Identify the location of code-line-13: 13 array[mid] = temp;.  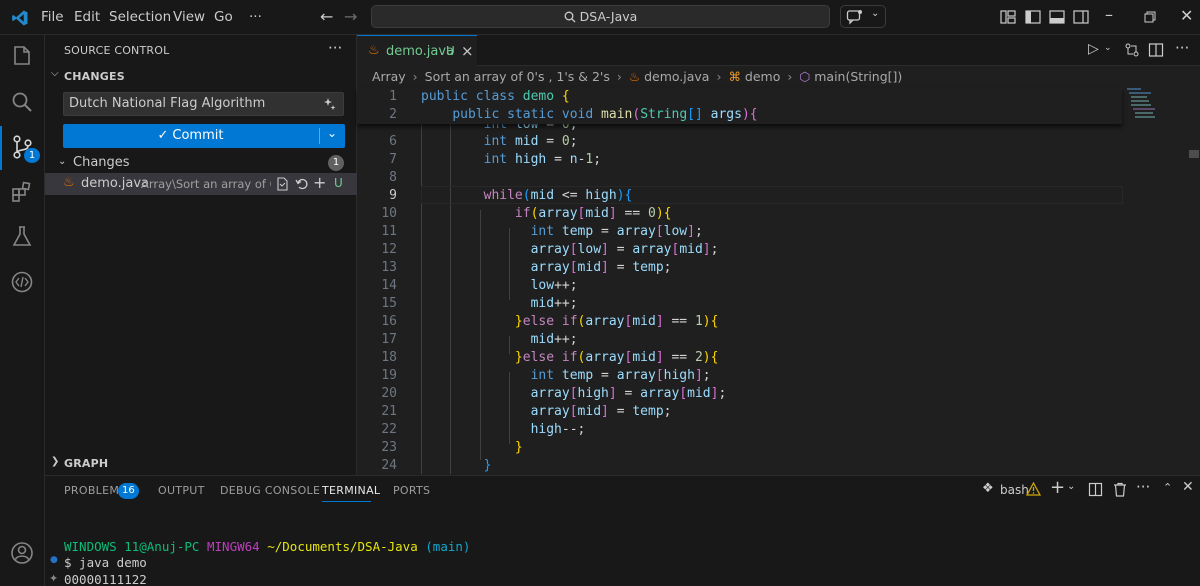
(747, 268).